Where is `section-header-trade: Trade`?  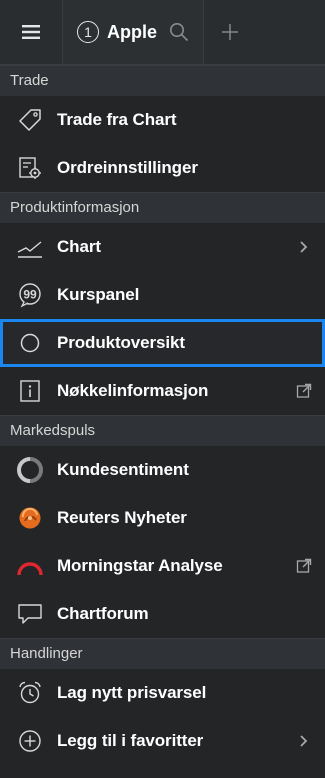 section-header-trade: Trade is located at coordinates (162, 80).